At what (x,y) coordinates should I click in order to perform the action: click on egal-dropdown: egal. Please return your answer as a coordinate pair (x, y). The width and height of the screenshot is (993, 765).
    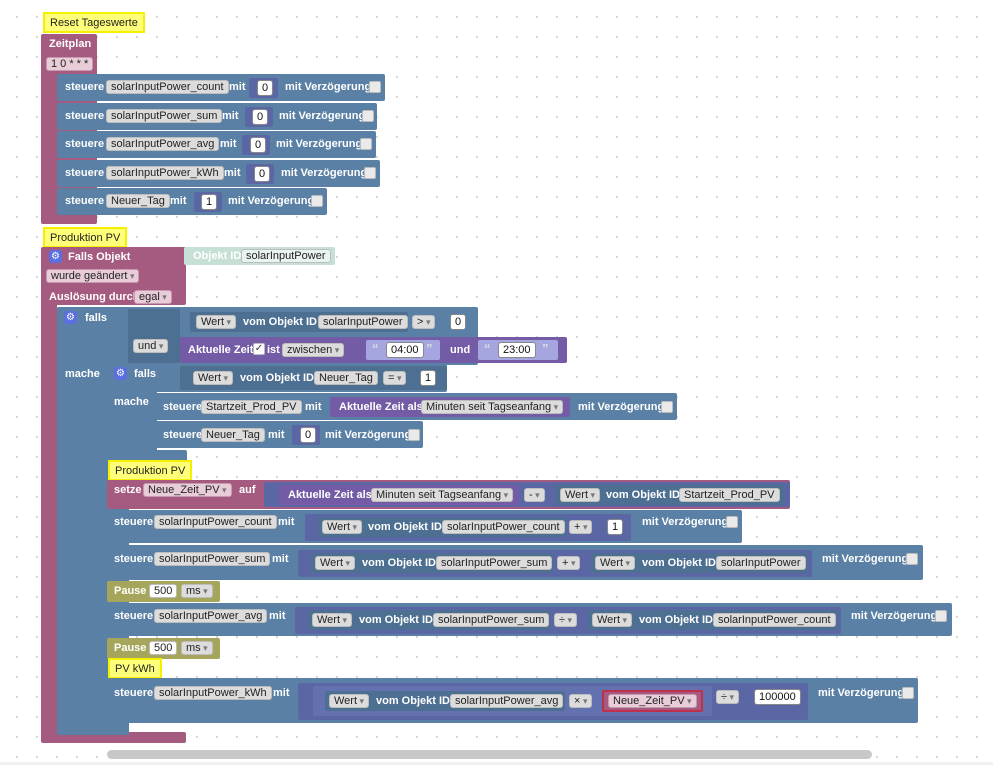
    Looking at the image, I should click on (153, 297).